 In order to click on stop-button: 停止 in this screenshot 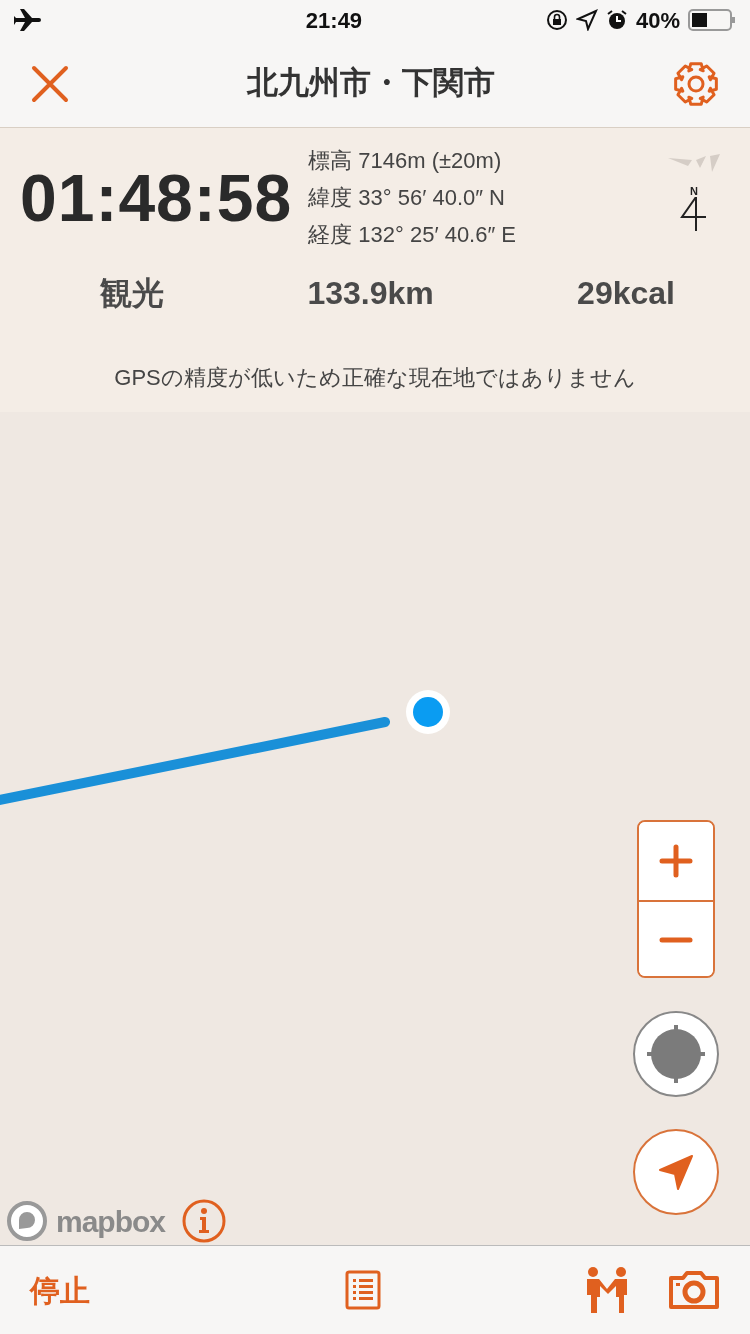, I will do `click(60, 1290)`.